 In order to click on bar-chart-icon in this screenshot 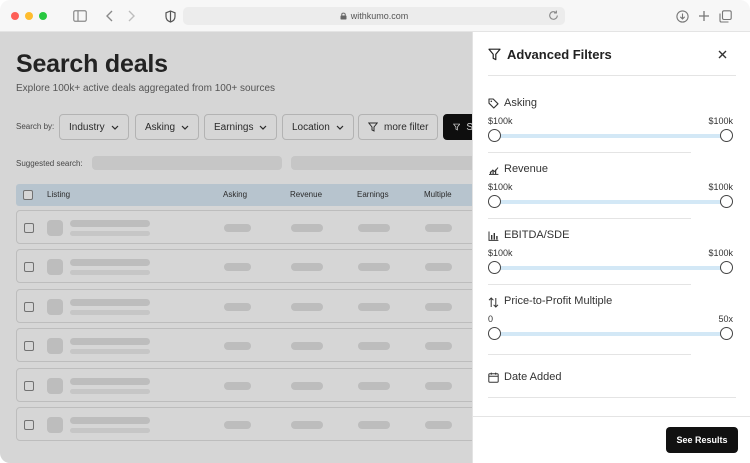, I will do `click(493, 170)`.